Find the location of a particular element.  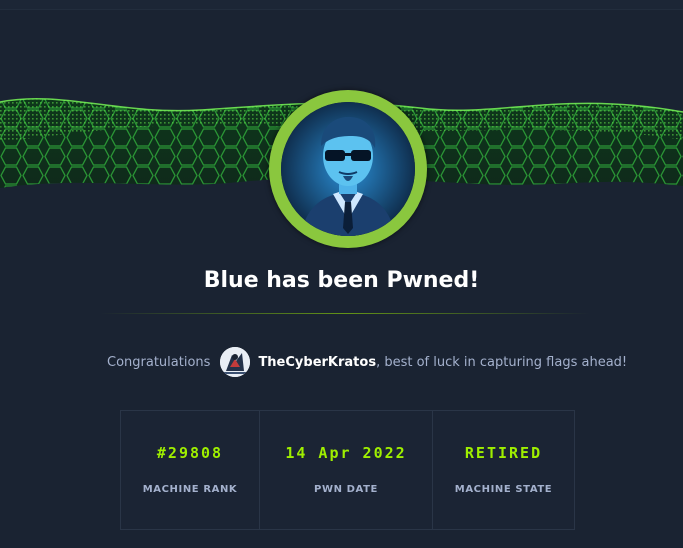

stat-pwn-date: 14 Apr 2022 PWN DATE is located at coordinates (346, 470).